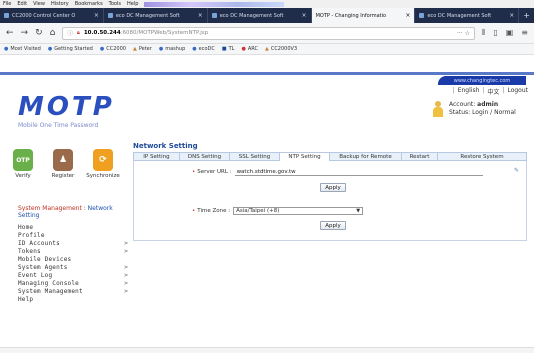 The height and width of the screenshot is (353, 534). Describe the element at coordinates (358, 172) in the screenshot. I see `server-url-input: watch.stdtime.gov.tw` at that location.